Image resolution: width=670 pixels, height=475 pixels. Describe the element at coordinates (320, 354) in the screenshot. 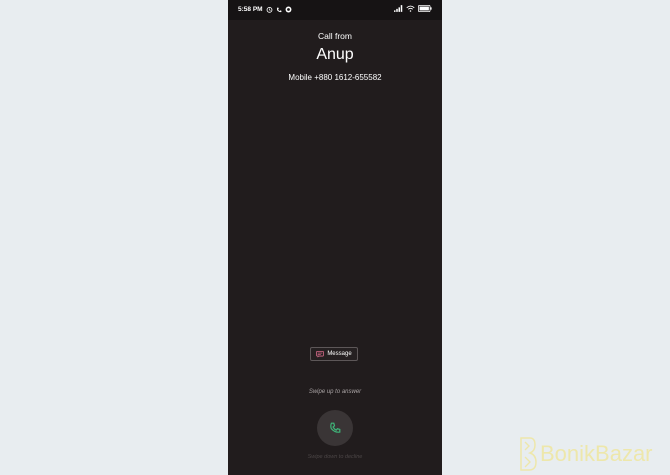

I see `message-icon` at that location.